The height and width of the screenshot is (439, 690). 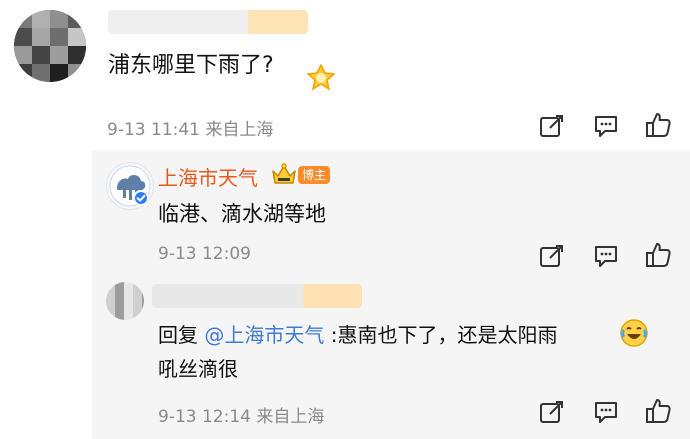 What do you see at coordinates (181, 335) in the screenshot?
I see `reply-prefix: 回复` at bounding box center [181, 335].